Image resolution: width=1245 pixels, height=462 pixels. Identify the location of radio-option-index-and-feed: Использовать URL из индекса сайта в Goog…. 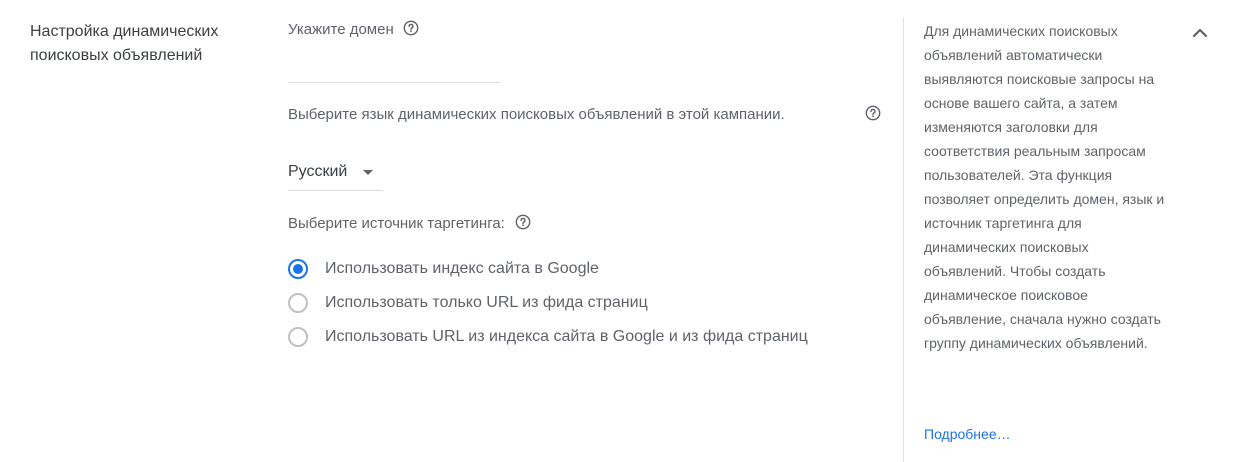
(548, 337).